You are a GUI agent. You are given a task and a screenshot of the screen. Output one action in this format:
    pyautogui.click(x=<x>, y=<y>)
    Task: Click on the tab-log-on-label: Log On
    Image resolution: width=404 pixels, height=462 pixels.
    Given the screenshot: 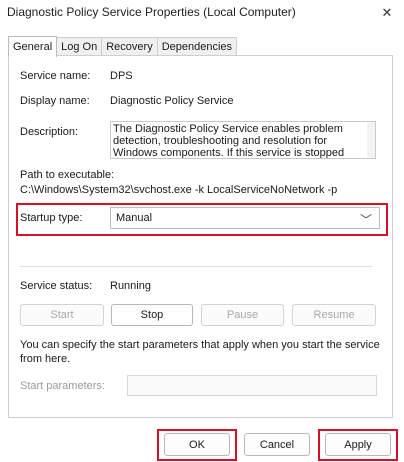 What is the action you would take?
    pyautogui.click(x=79, y=47)
    